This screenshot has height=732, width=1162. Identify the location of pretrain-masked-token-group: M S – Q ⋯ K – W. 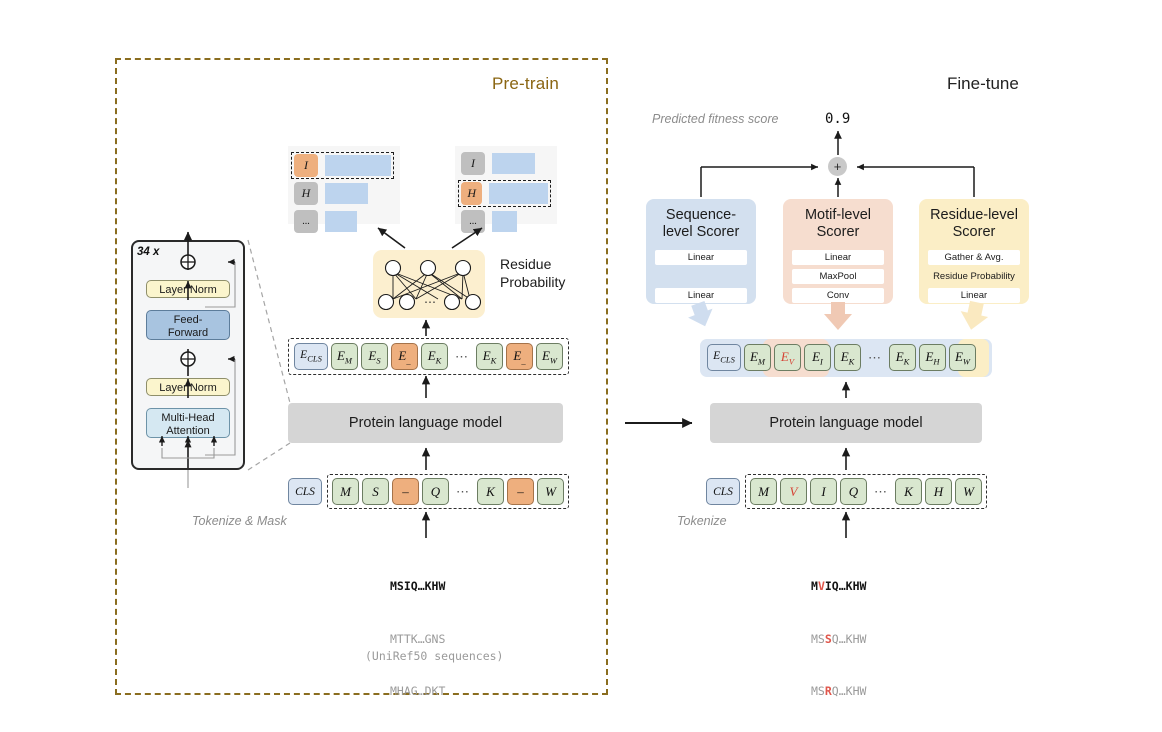
(448, 491).